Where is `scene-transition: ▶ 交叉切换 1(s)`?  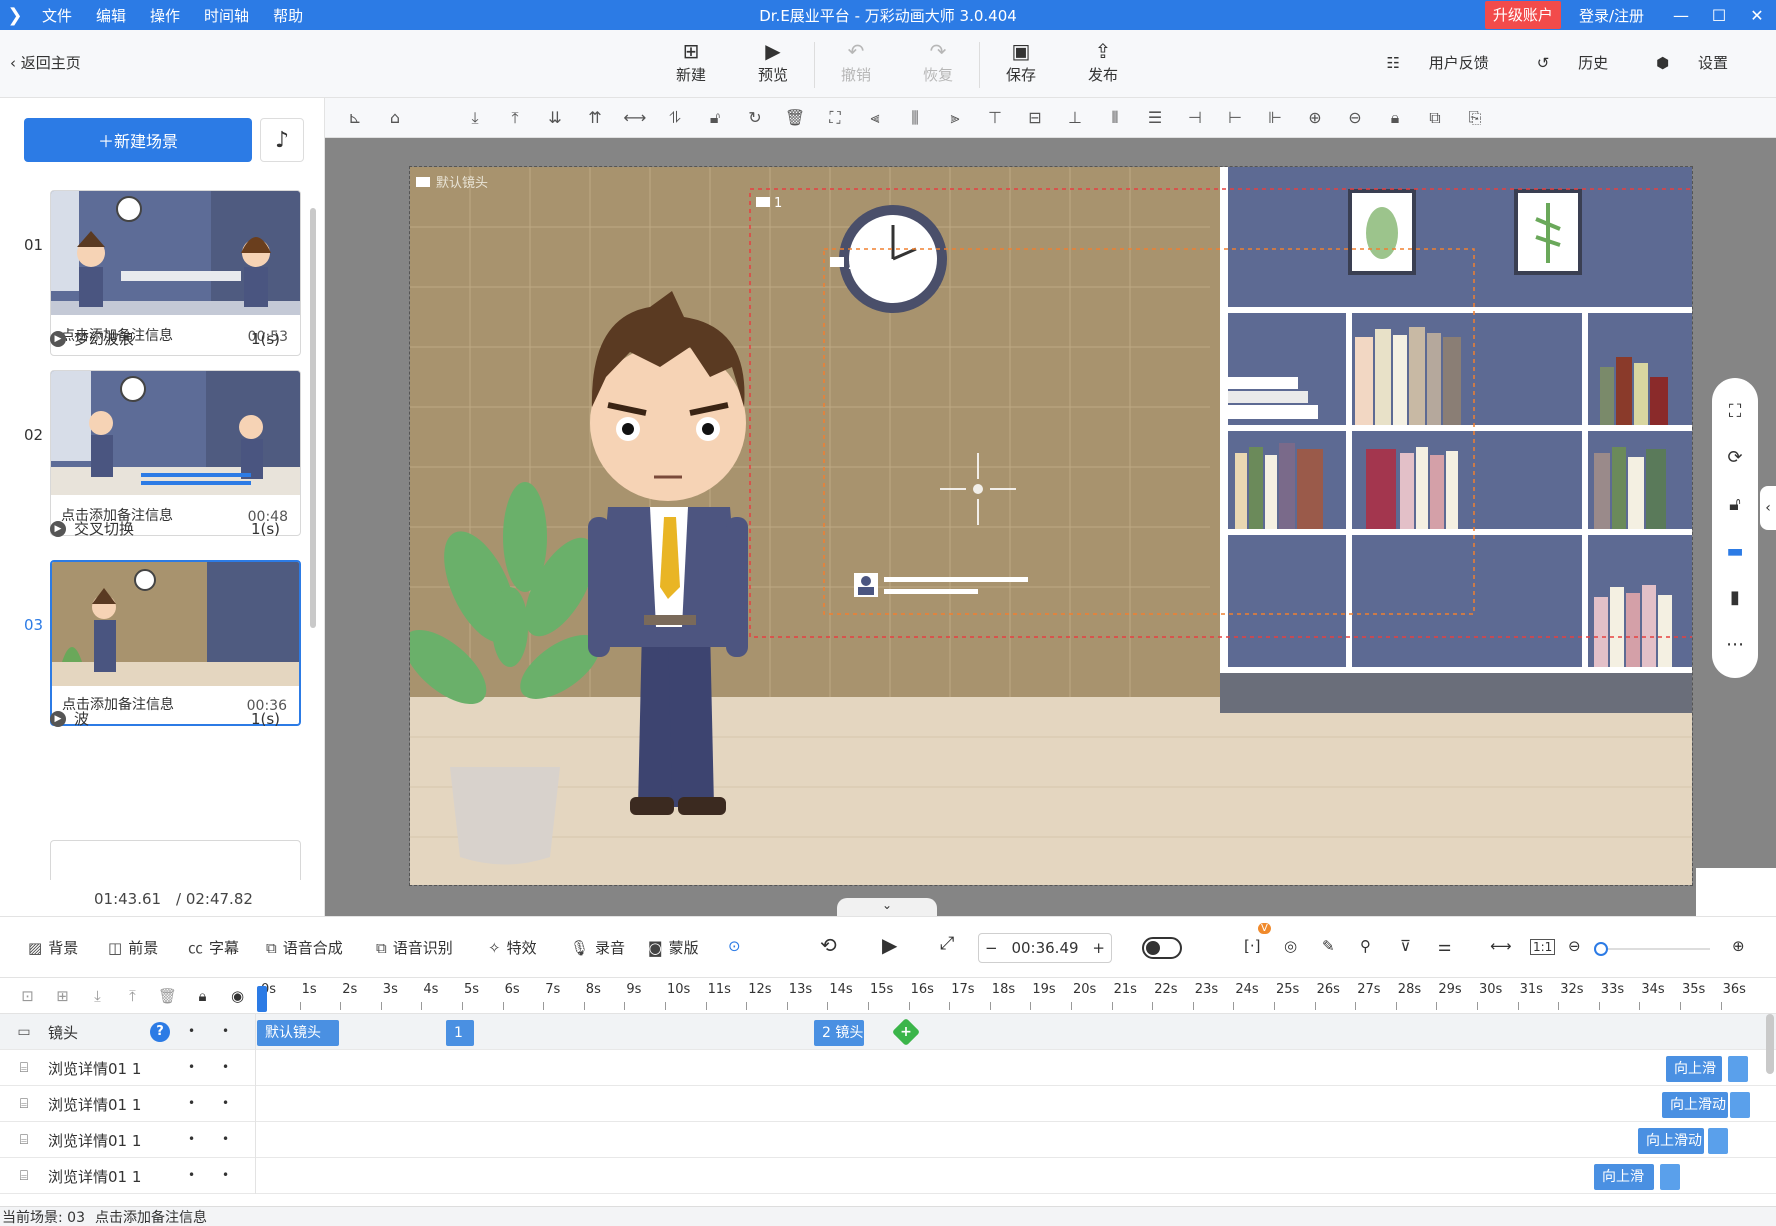 scene-transition: ▶ 交叉切换 1(s) is located at coordinates (165, 528).